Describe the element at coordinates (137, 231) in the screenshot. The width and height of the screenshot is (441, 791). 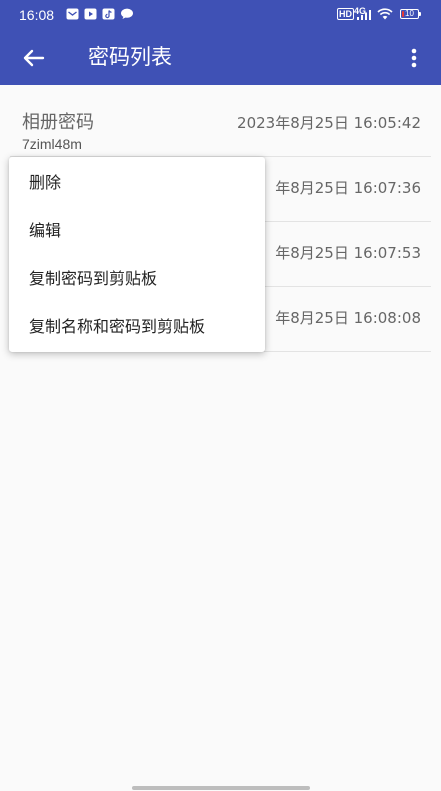
I see `menu-item-edit: 编辑` at that location.